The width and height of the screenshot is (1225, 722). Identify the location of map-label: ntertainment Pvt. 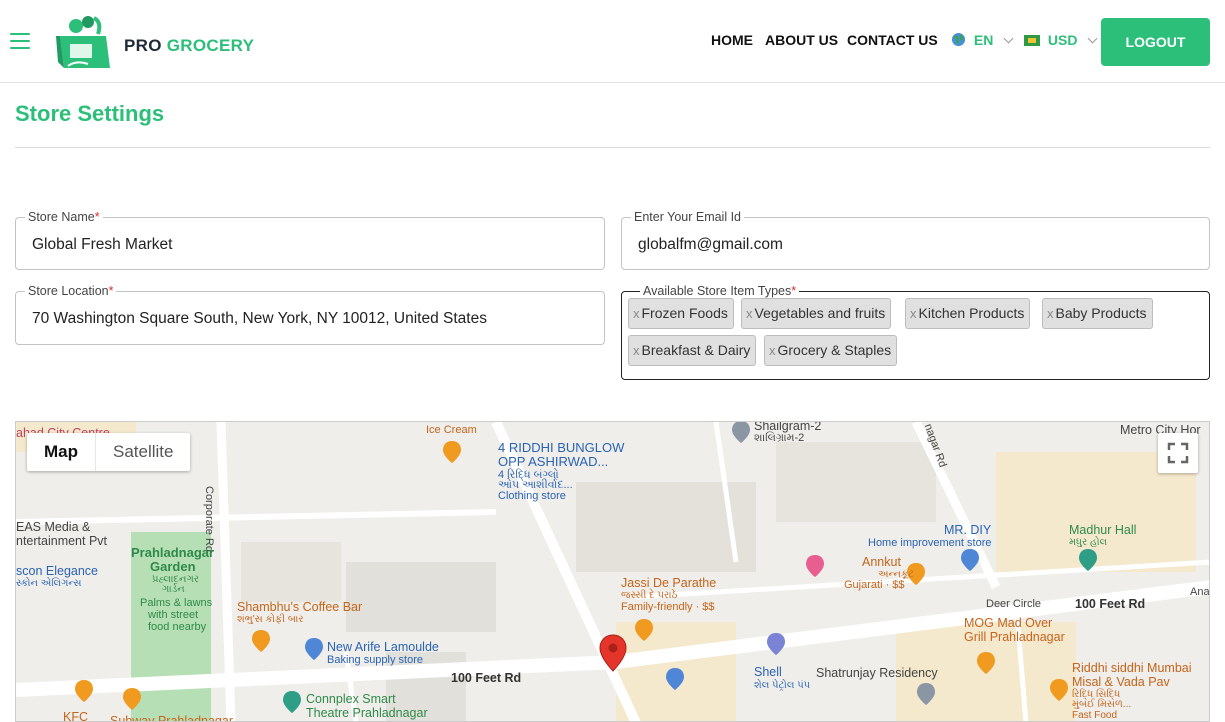
(62, 541).